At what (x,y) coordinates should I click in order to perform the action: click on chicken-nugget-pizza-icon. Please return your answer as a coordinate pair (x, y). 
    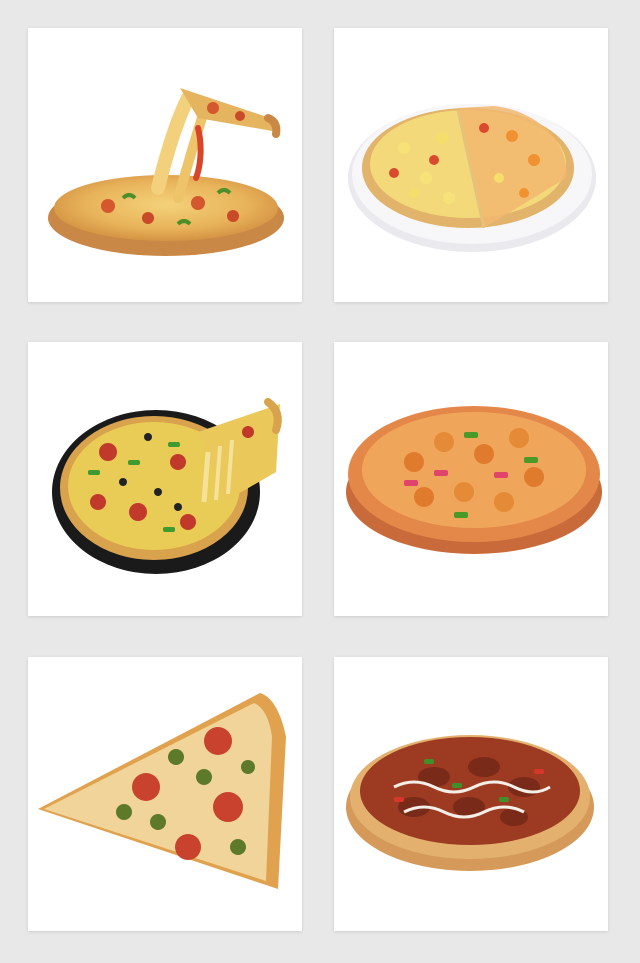
    Looking at the image, I should click on (474, 480).